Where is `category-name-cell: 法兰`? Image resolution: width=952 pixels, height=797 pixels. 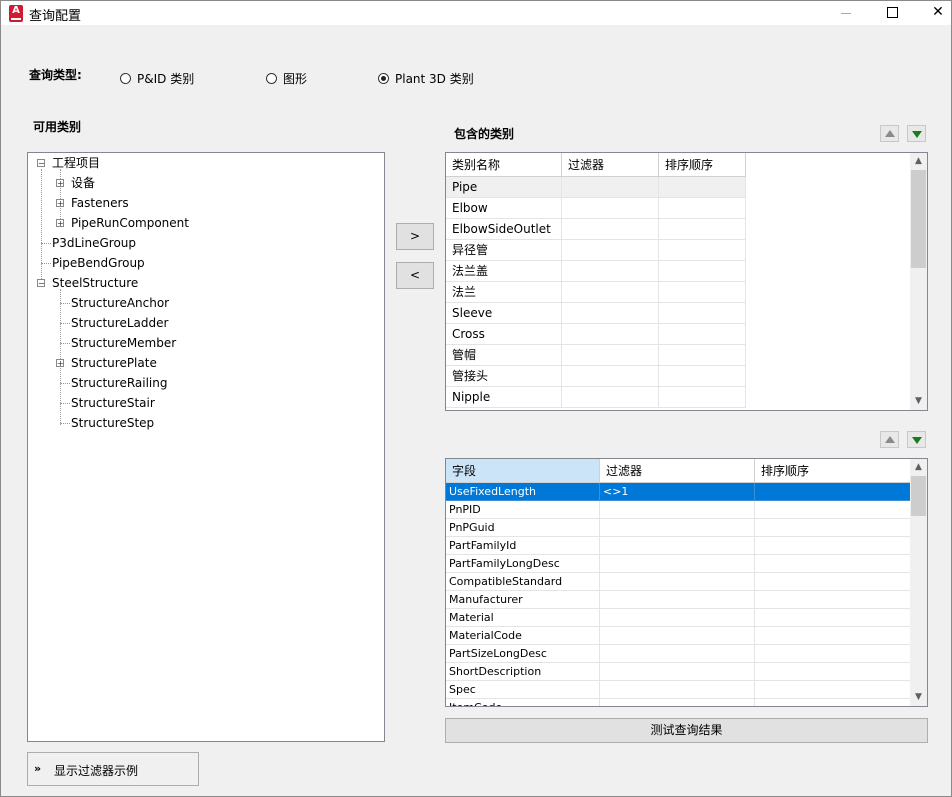
category-name-cell: 法兰 is located at coordinates (504, 292).